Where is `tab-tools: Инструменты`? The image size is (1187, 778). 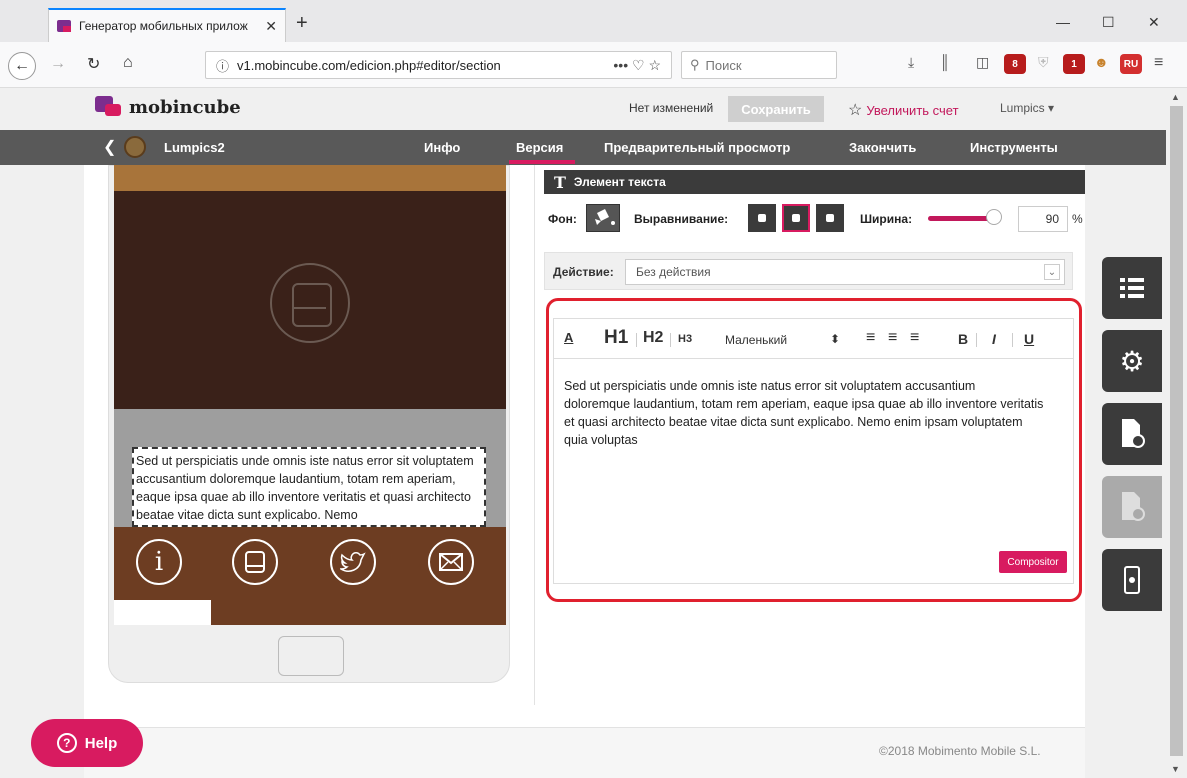
tab-tools: Инструменты is located at coordinates (1014, 147).